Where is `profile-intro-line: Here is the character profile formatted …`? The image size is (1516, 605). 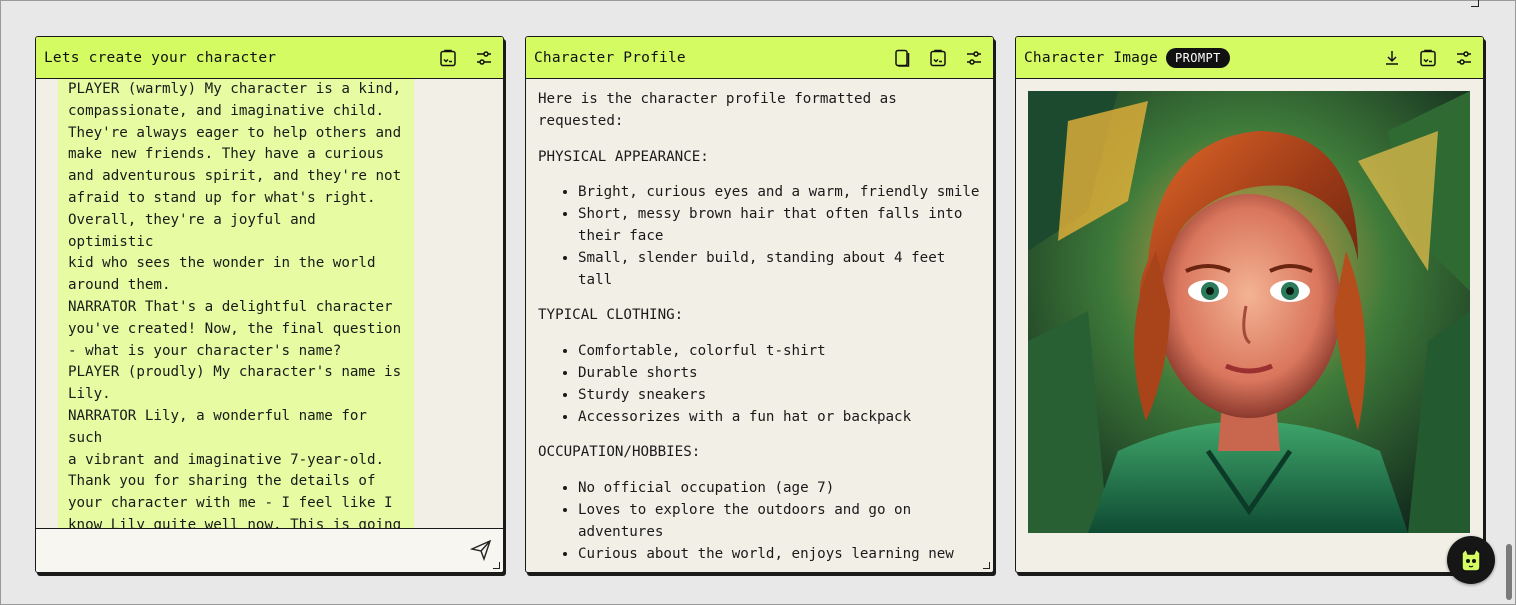
profile-intro-line: Here is the character profile formatted … is located at coordinates (717, 99).